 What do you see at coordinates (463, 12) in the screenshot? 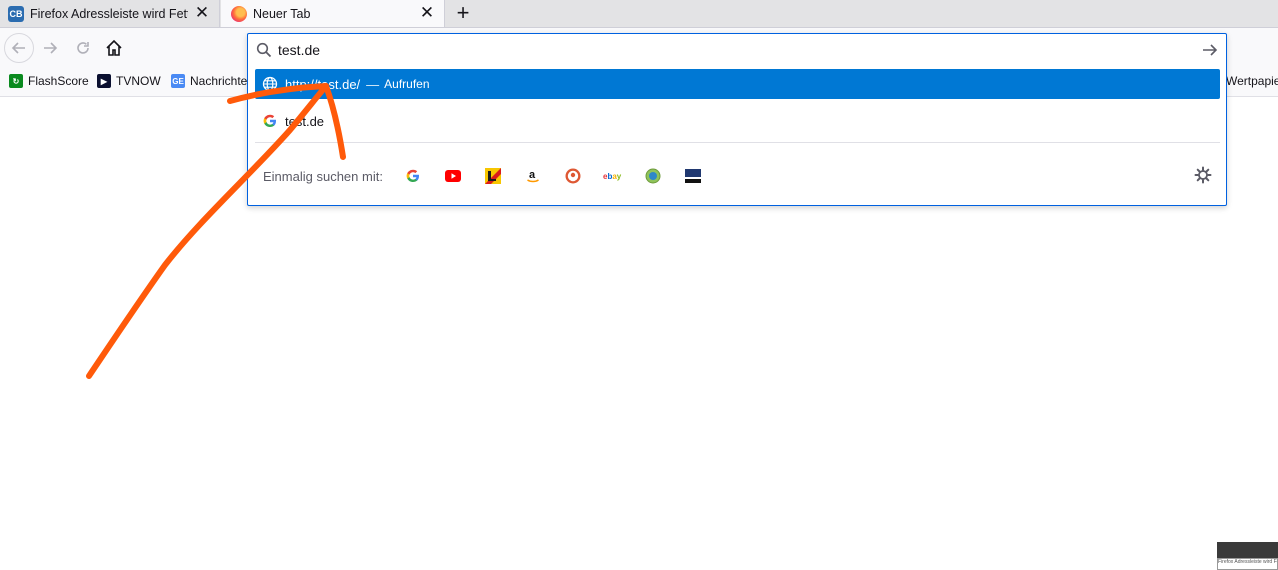
I see `new-tab-button: +` at bounding box center [463, 12].